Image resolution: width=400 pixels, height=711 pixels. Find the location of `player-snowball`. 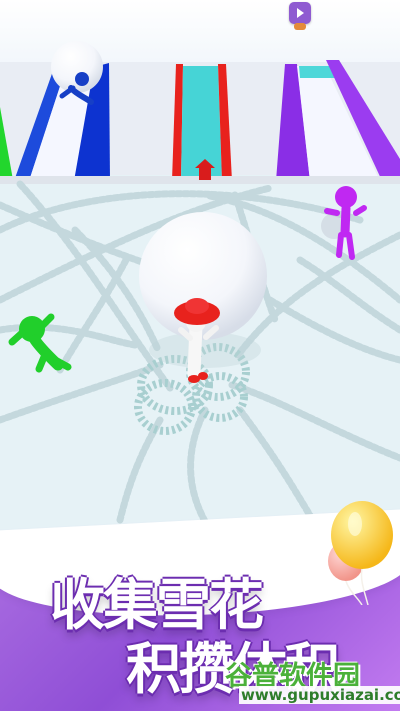

player-snowball is located at coordinates (203, 290).